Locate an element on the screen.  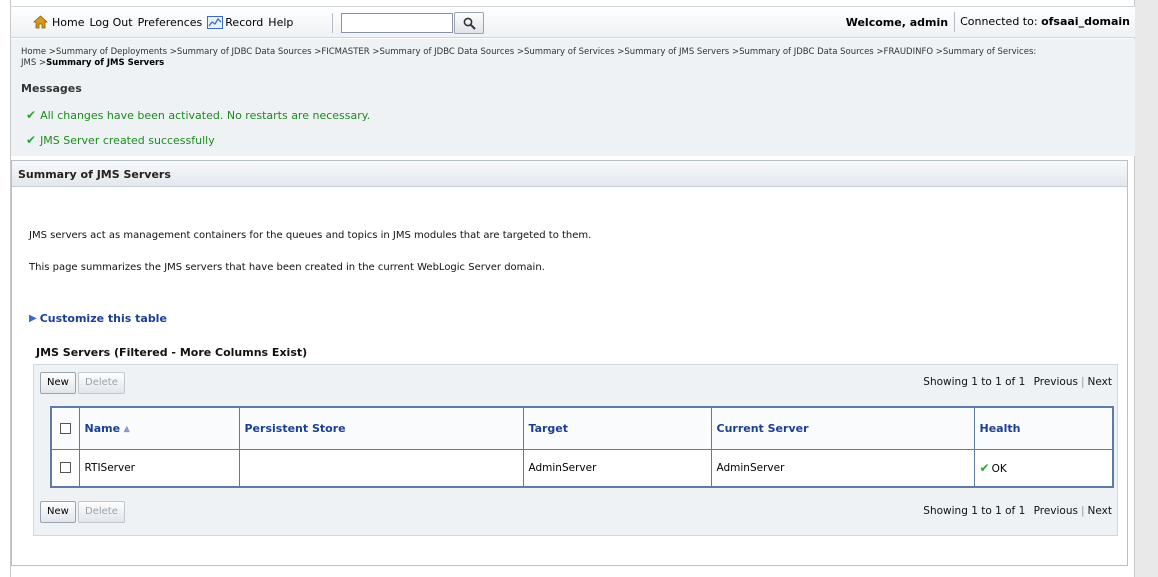
search-icon is located at coordinates (469, 23).